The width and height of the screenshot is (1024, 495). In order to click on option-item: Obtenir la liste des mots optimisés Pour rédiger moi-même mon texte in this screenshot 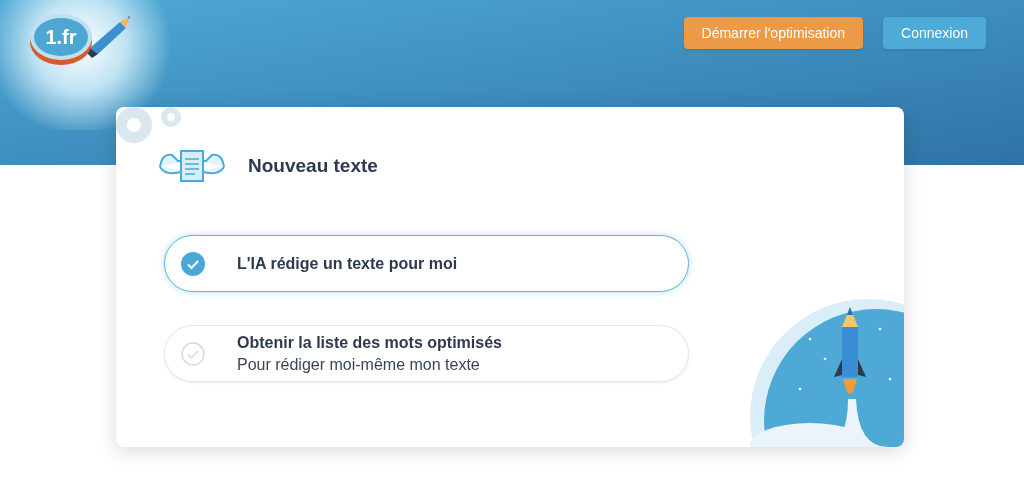, I will do `click(426, 353)`.